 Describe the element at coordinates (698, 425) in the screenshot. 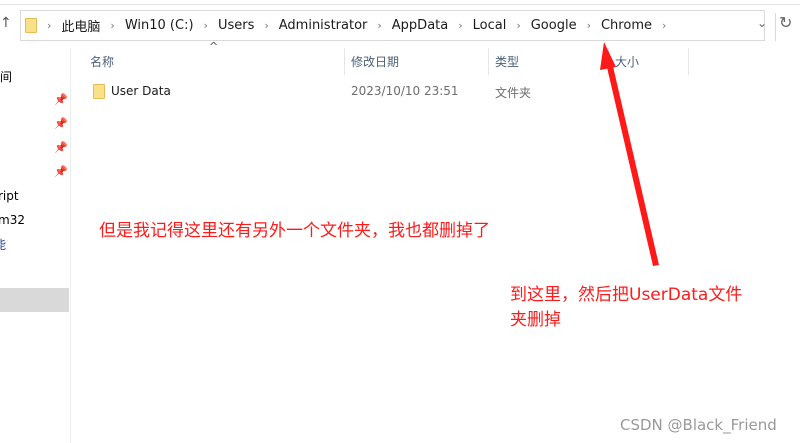

I see `watermark: CSDN @Black_Friend` at that location.